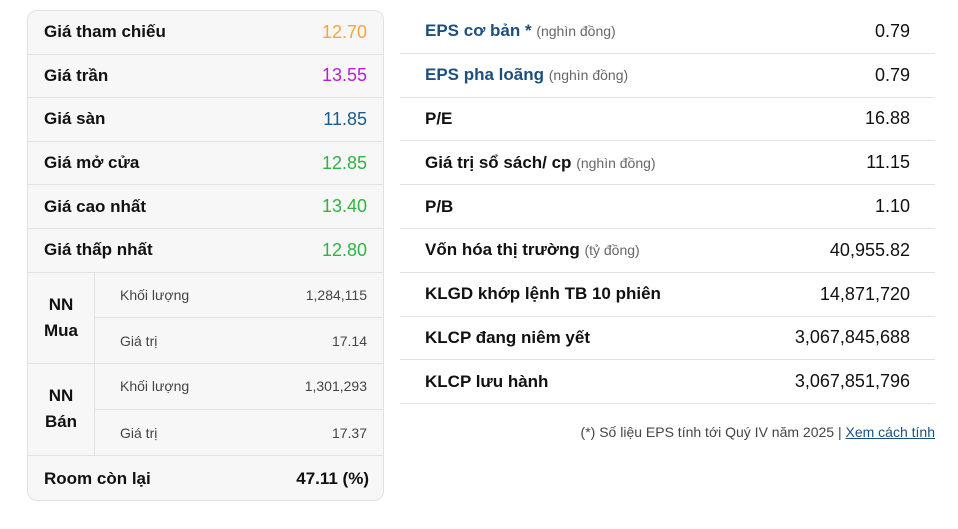 The width and height of the screenshot is (958, 529). What do you see at coordinates (155, 386) in the screenshot?
I see `sell-volume-label: Khối lượng` at bounding box center [155, 386].